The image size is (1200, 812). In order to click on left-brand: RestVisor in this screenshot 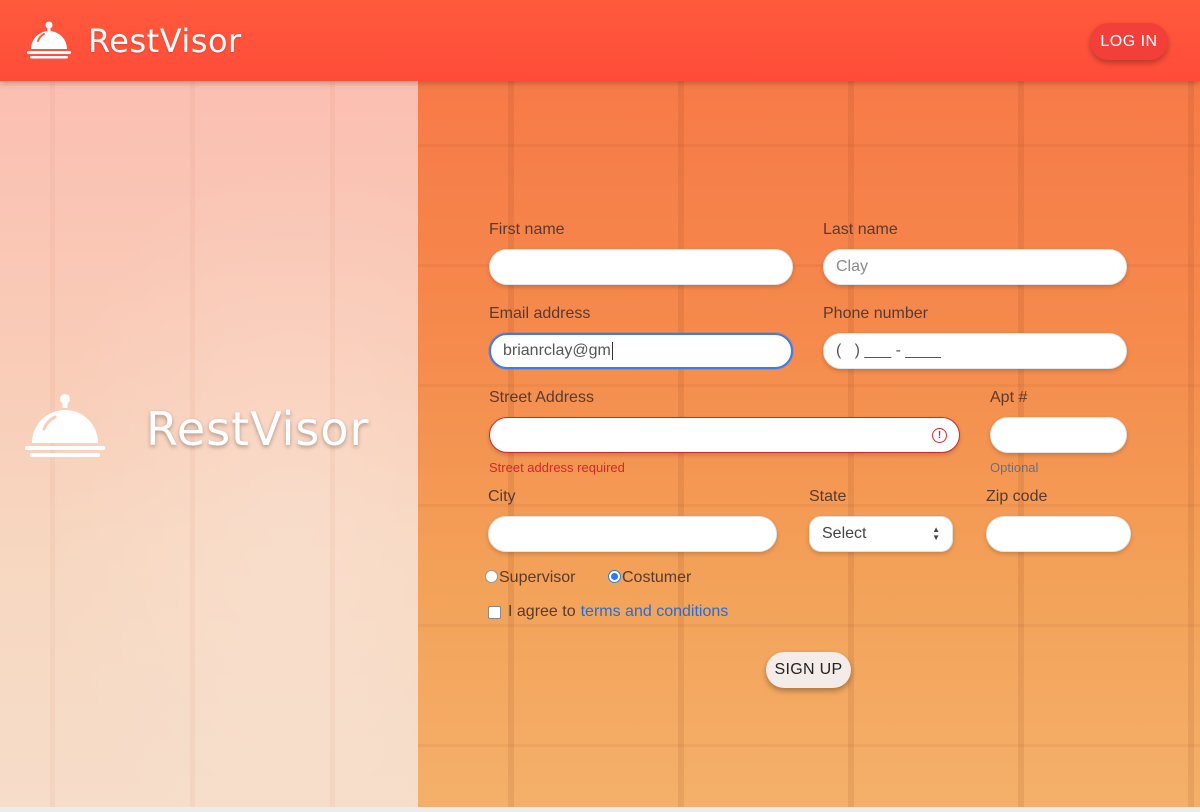, I will do `click(196, 428)`.